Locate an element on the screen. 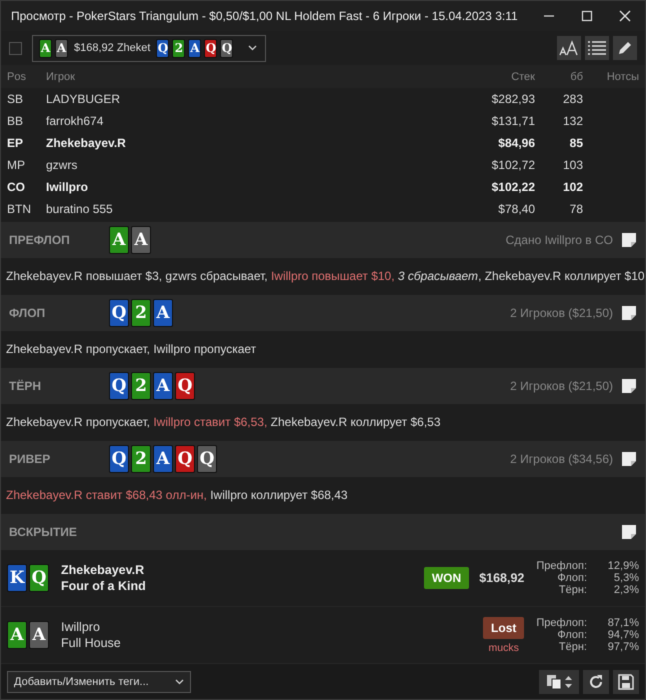 Image resolution: width=646 pixels, height=700 pixels. save-icon is located at coordinates (626, 682).